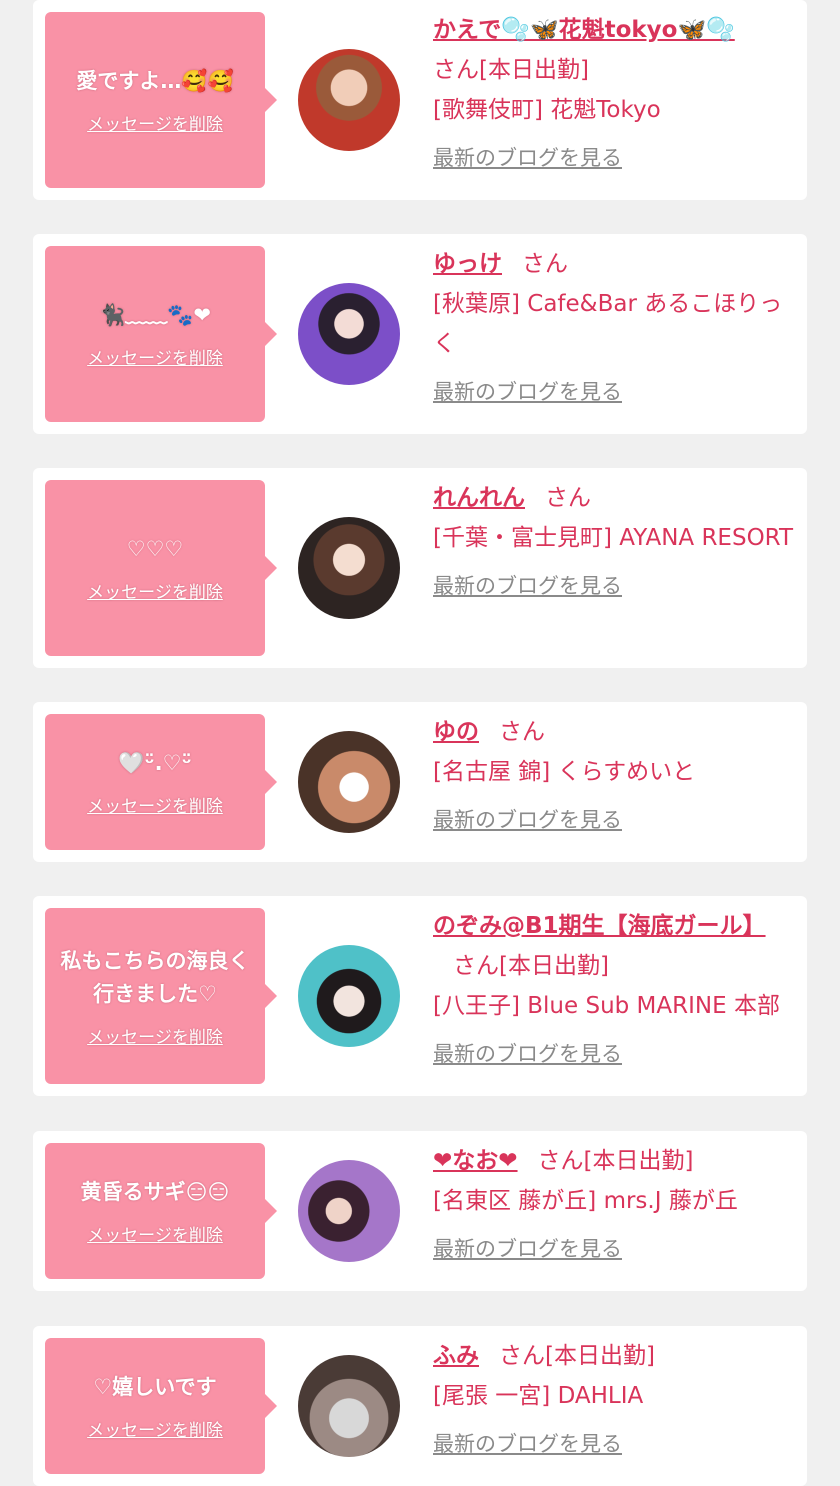  What do you see at coordinates (456, 732) in the screenshot?
I see `cast-name-link: ゆの` at bounding box center [456, 732].